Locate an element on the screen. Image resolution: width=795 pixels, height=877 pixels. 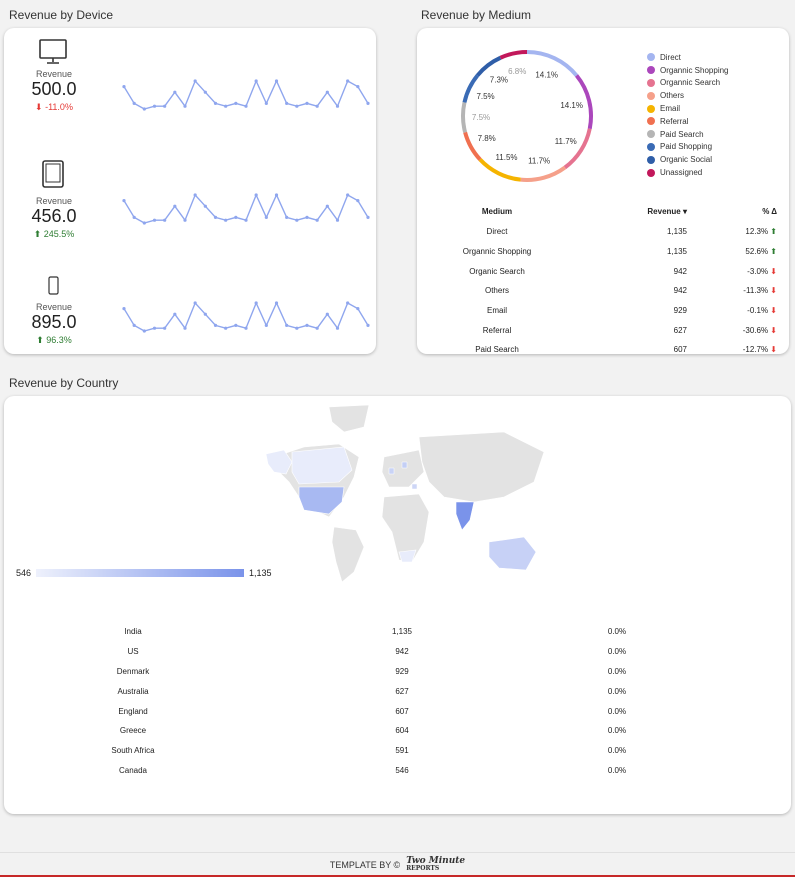
australia-shape is located at coordinates (512, 553).